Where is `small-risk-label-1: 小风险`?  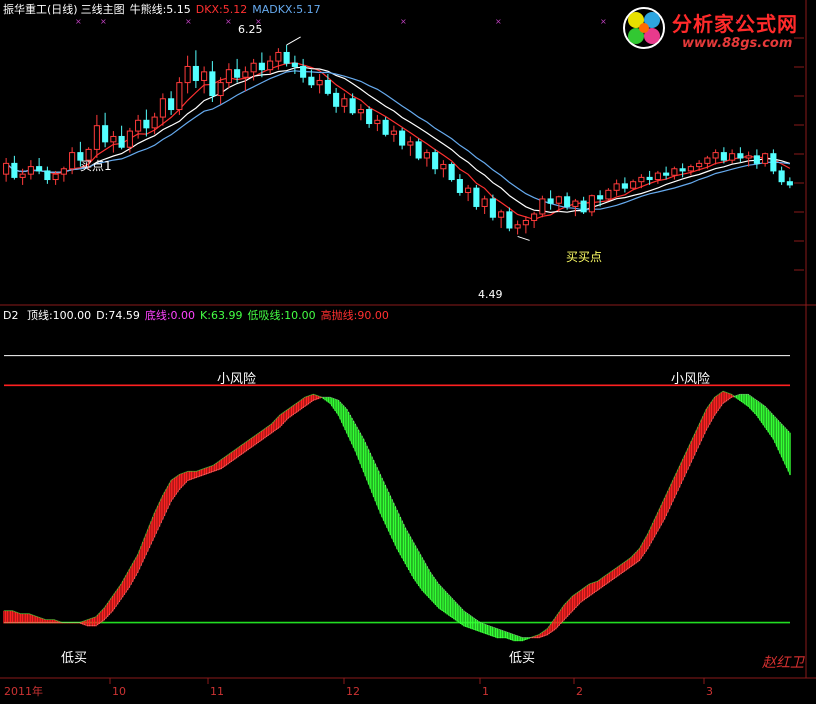
small-risk-label-1: 小风险 is located at coordinates (236, 379).